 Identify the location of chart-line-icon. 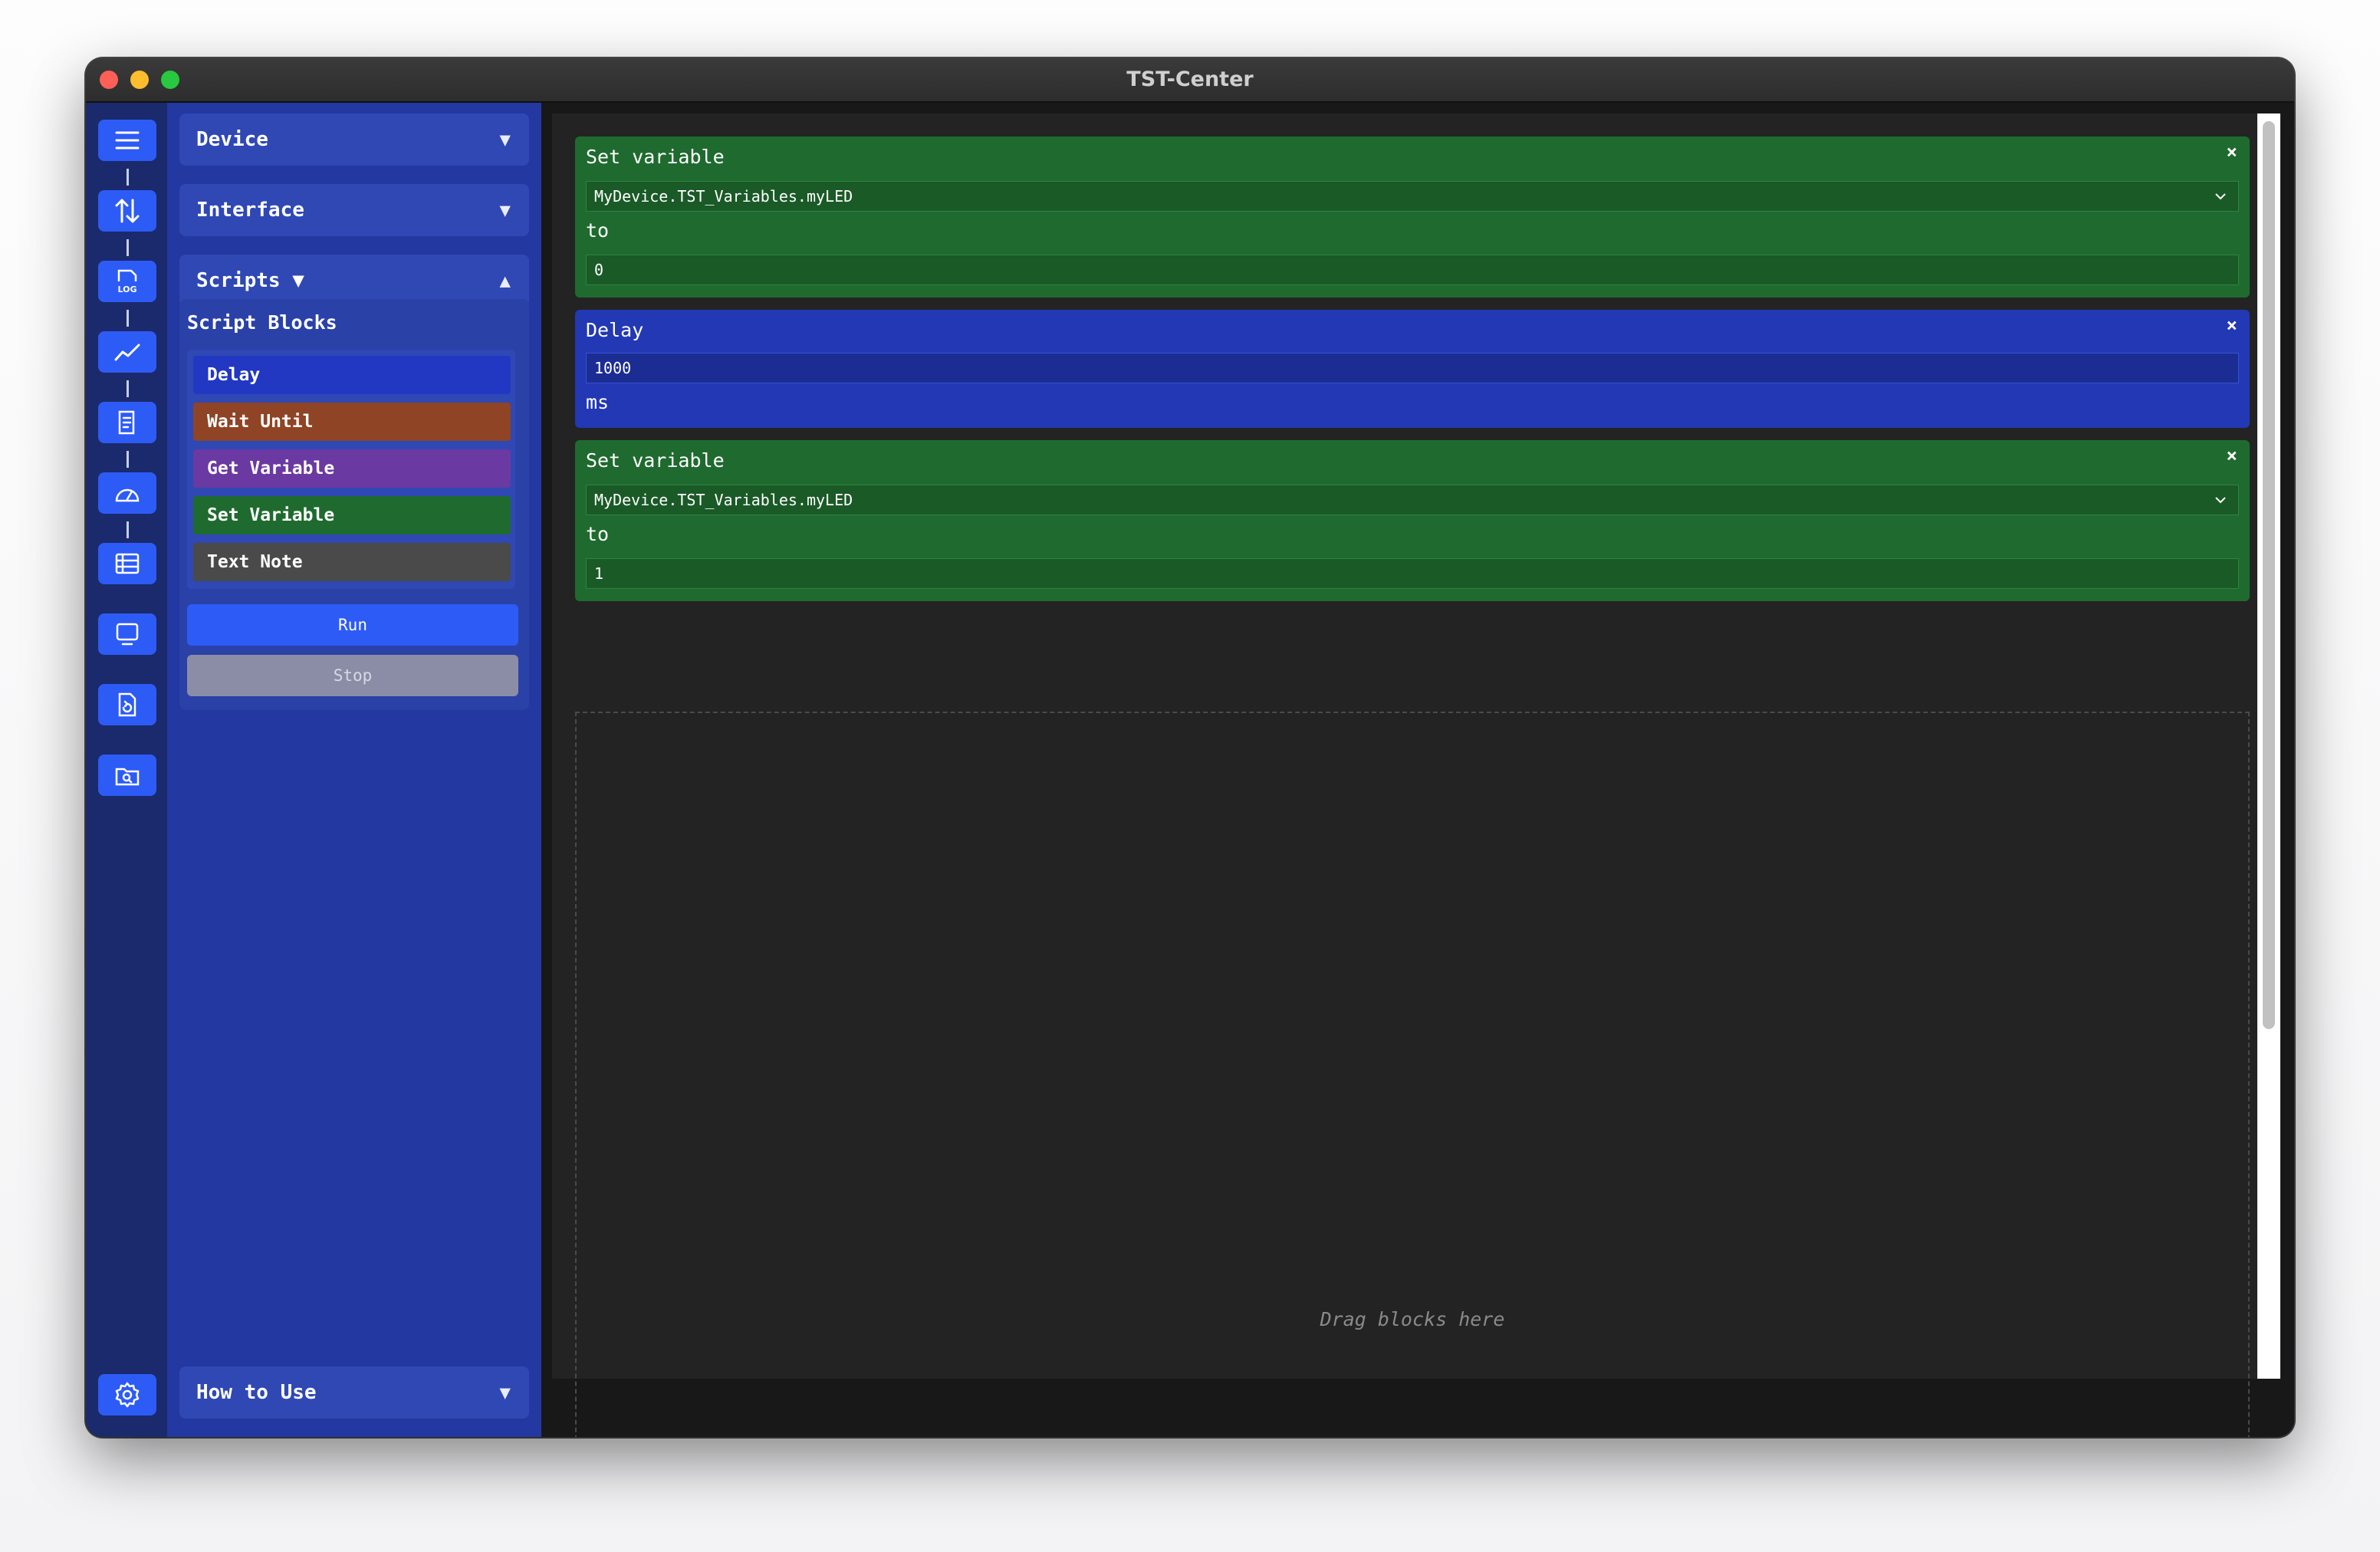
(127, 352).